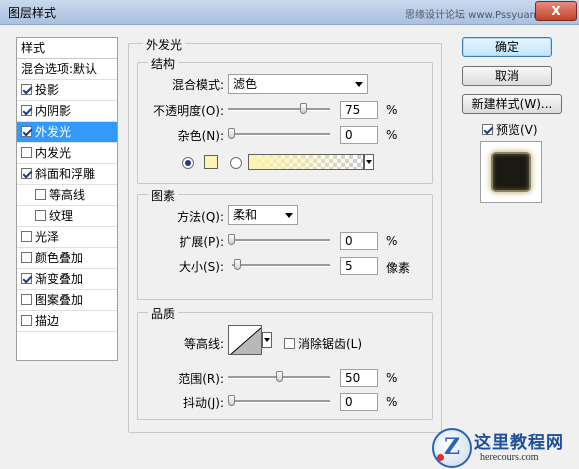  I want to click on range-slider-thumb, so click(279, 376).